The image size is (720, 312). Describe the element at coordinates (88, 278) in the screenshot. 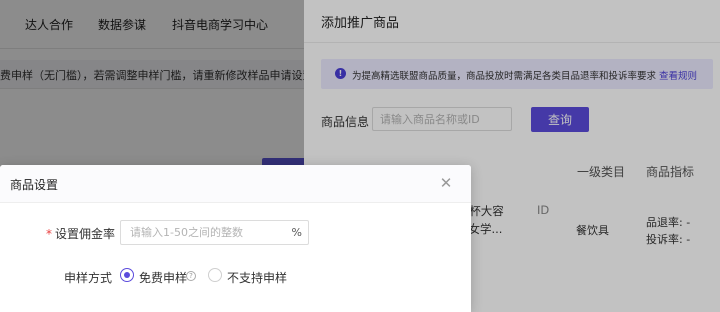

I see `sample-method-label: 申样方式` at that location.